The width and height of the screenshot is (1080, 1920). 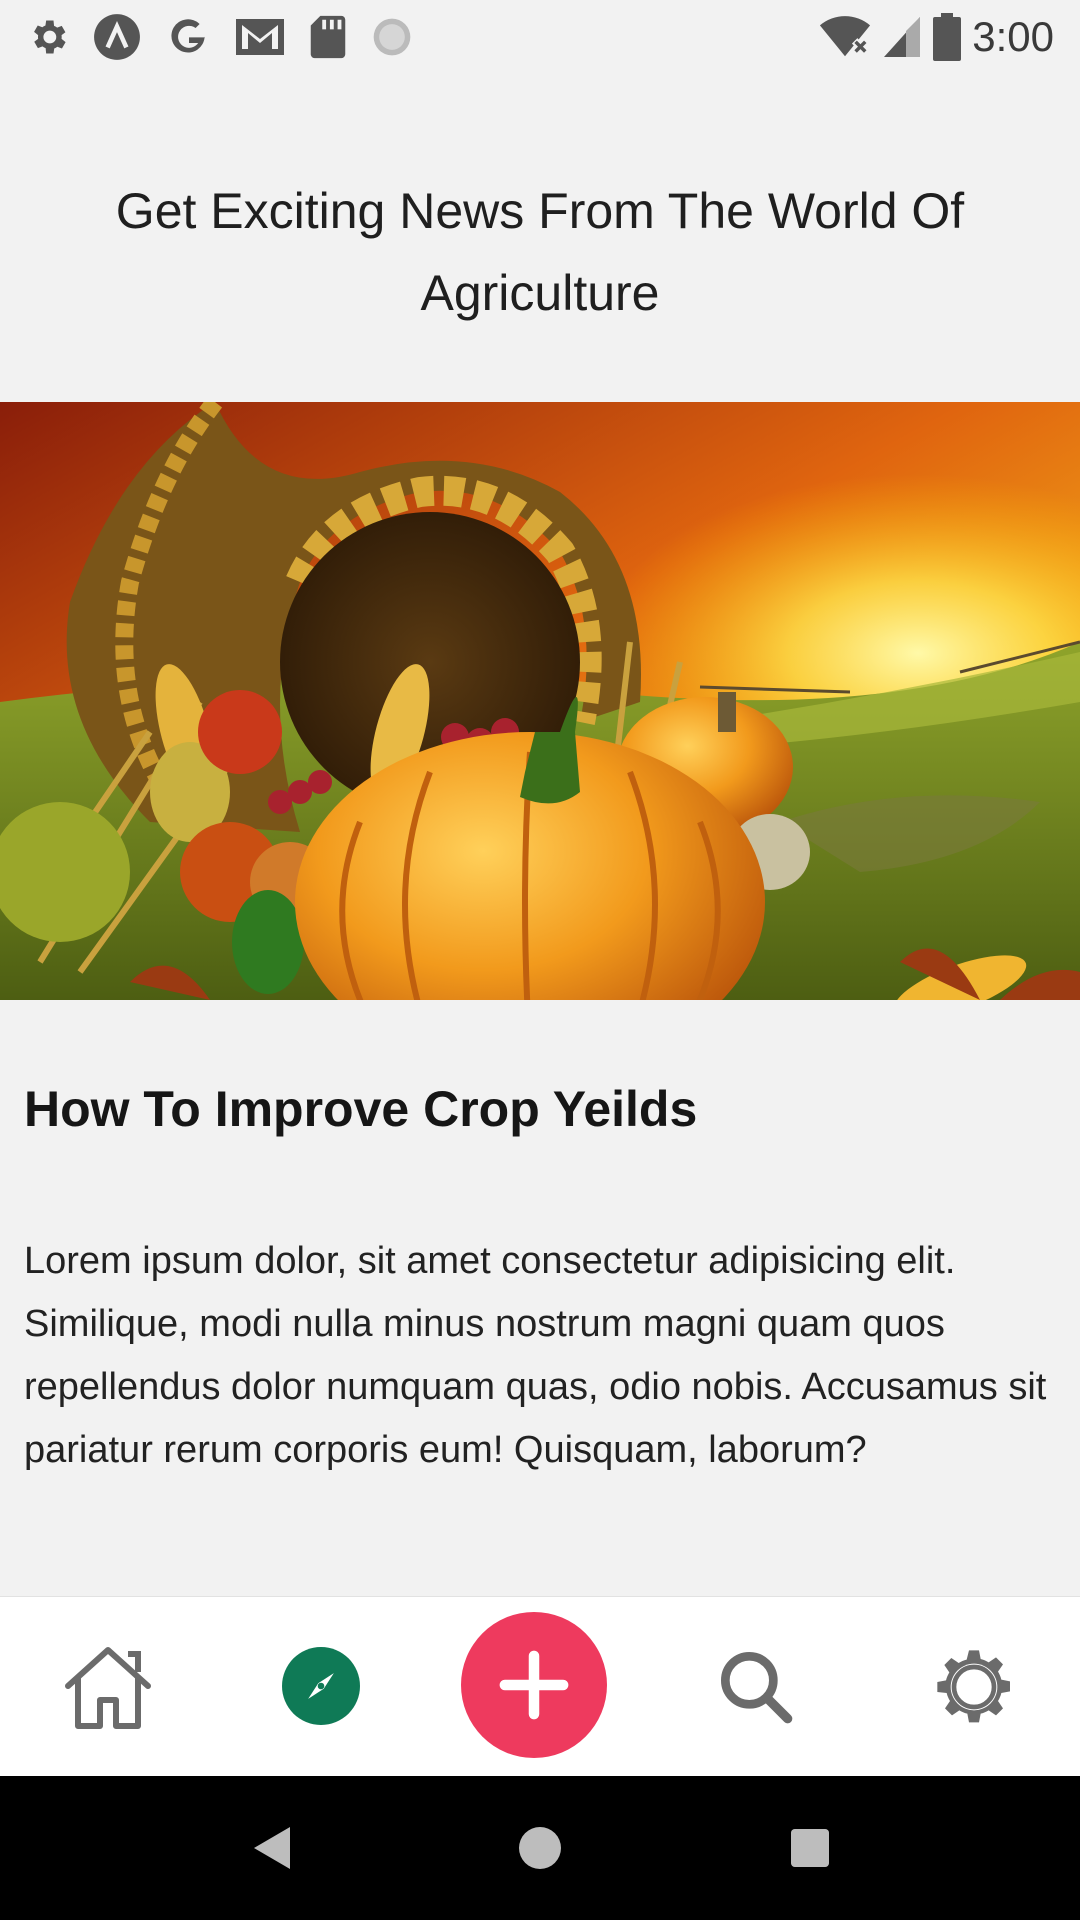 What do you see at coordinates (845, 37) in the screenshot?
I see `wifi-off-icon` at bounding box center [845, 37].